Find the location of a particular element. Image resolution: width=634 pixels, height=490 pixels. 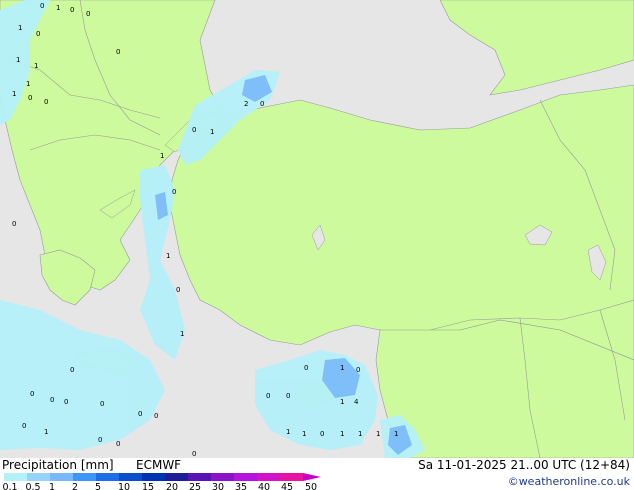

station-value: 2 is located at coordinates (246, 104).